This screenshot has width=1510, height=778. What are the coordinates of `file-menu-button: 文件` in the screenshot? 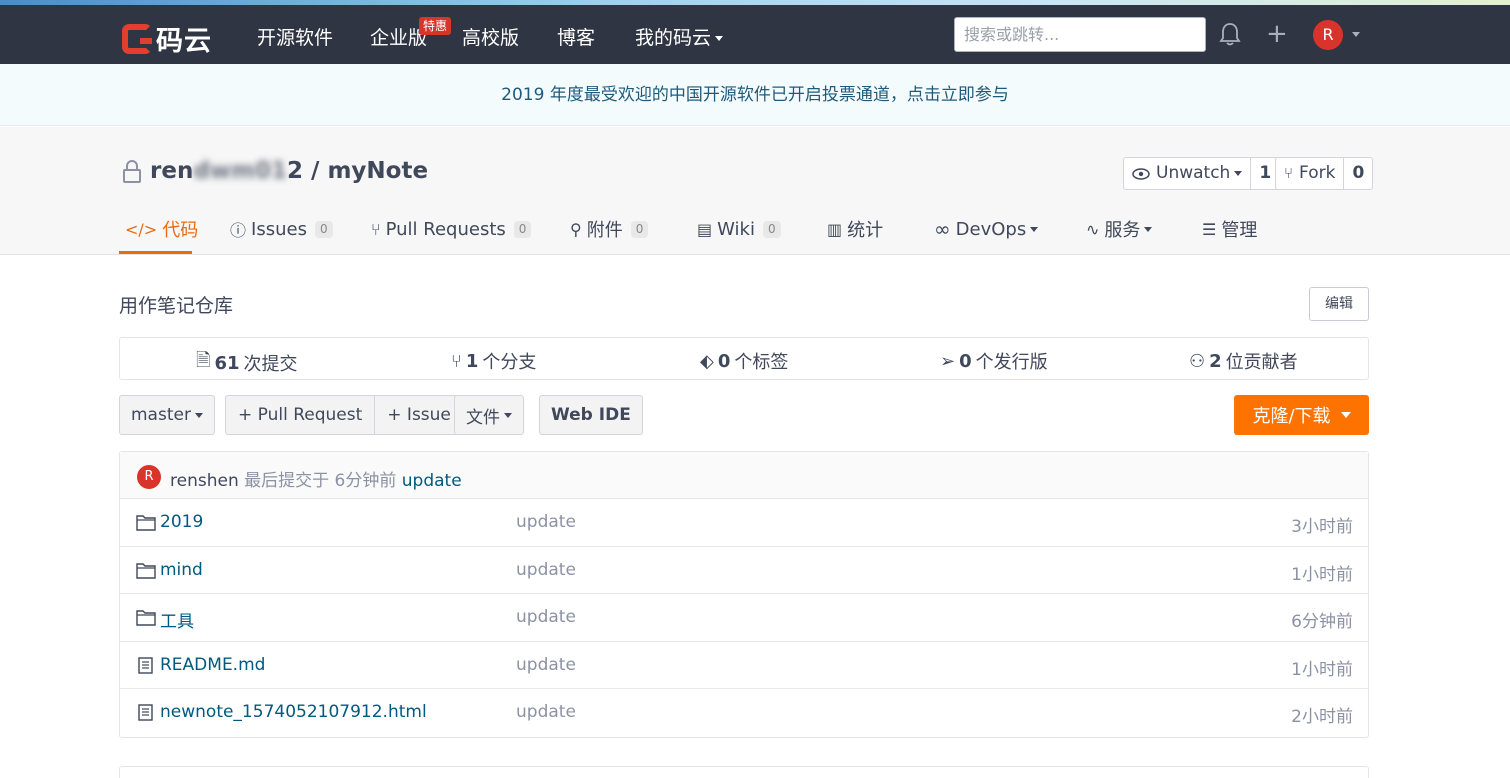 It's located at (489, 415).